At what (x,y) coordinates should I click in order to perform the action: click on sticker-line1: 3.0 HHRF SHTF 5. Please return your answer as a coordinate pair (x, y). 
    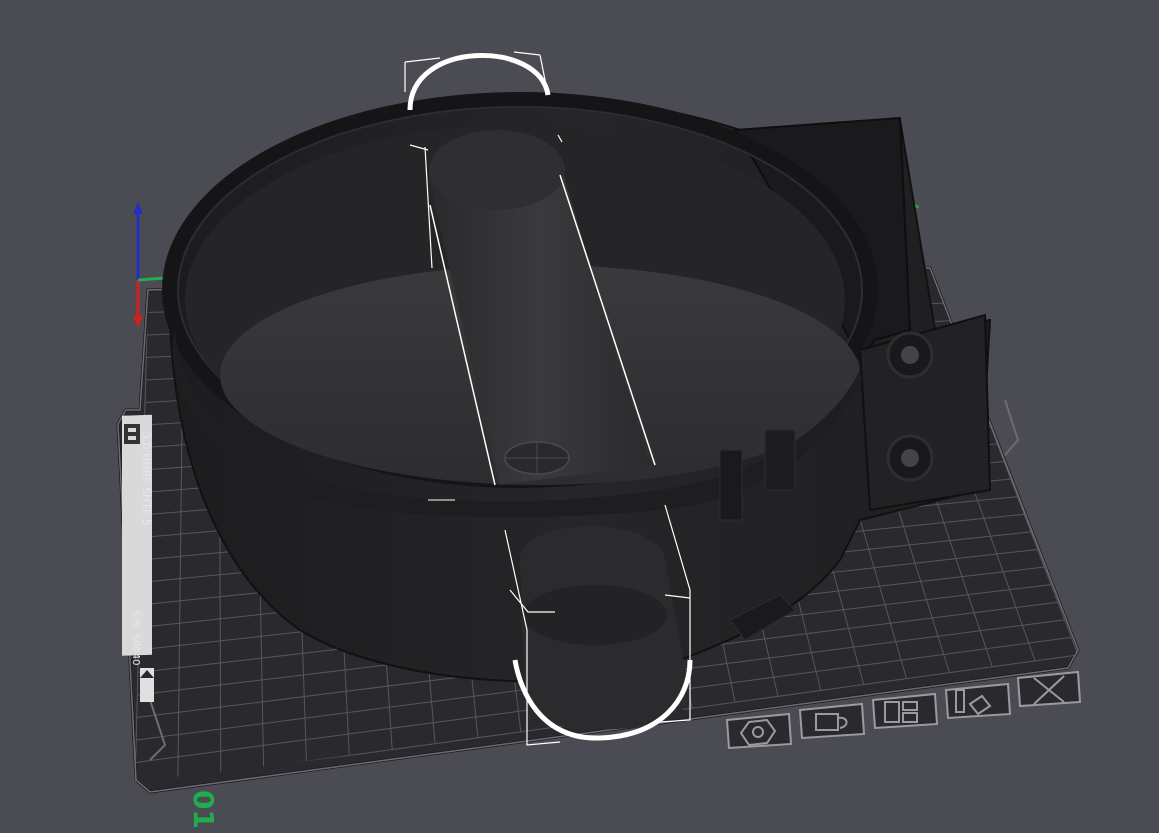
    Looking at the image, I should click on (146, 479).